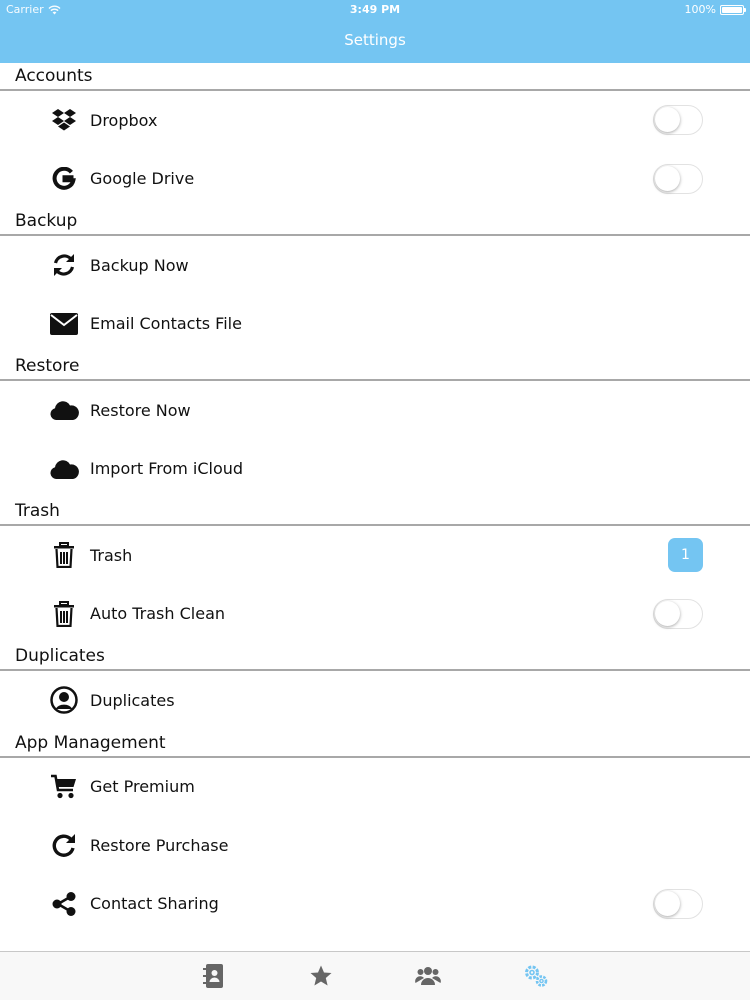 The width and height of the screenshot is (750, 1000). What do you see at coordinates (64, 324) in the screenshot?
I see `envelope-icon` at bounding box center [64, 324].